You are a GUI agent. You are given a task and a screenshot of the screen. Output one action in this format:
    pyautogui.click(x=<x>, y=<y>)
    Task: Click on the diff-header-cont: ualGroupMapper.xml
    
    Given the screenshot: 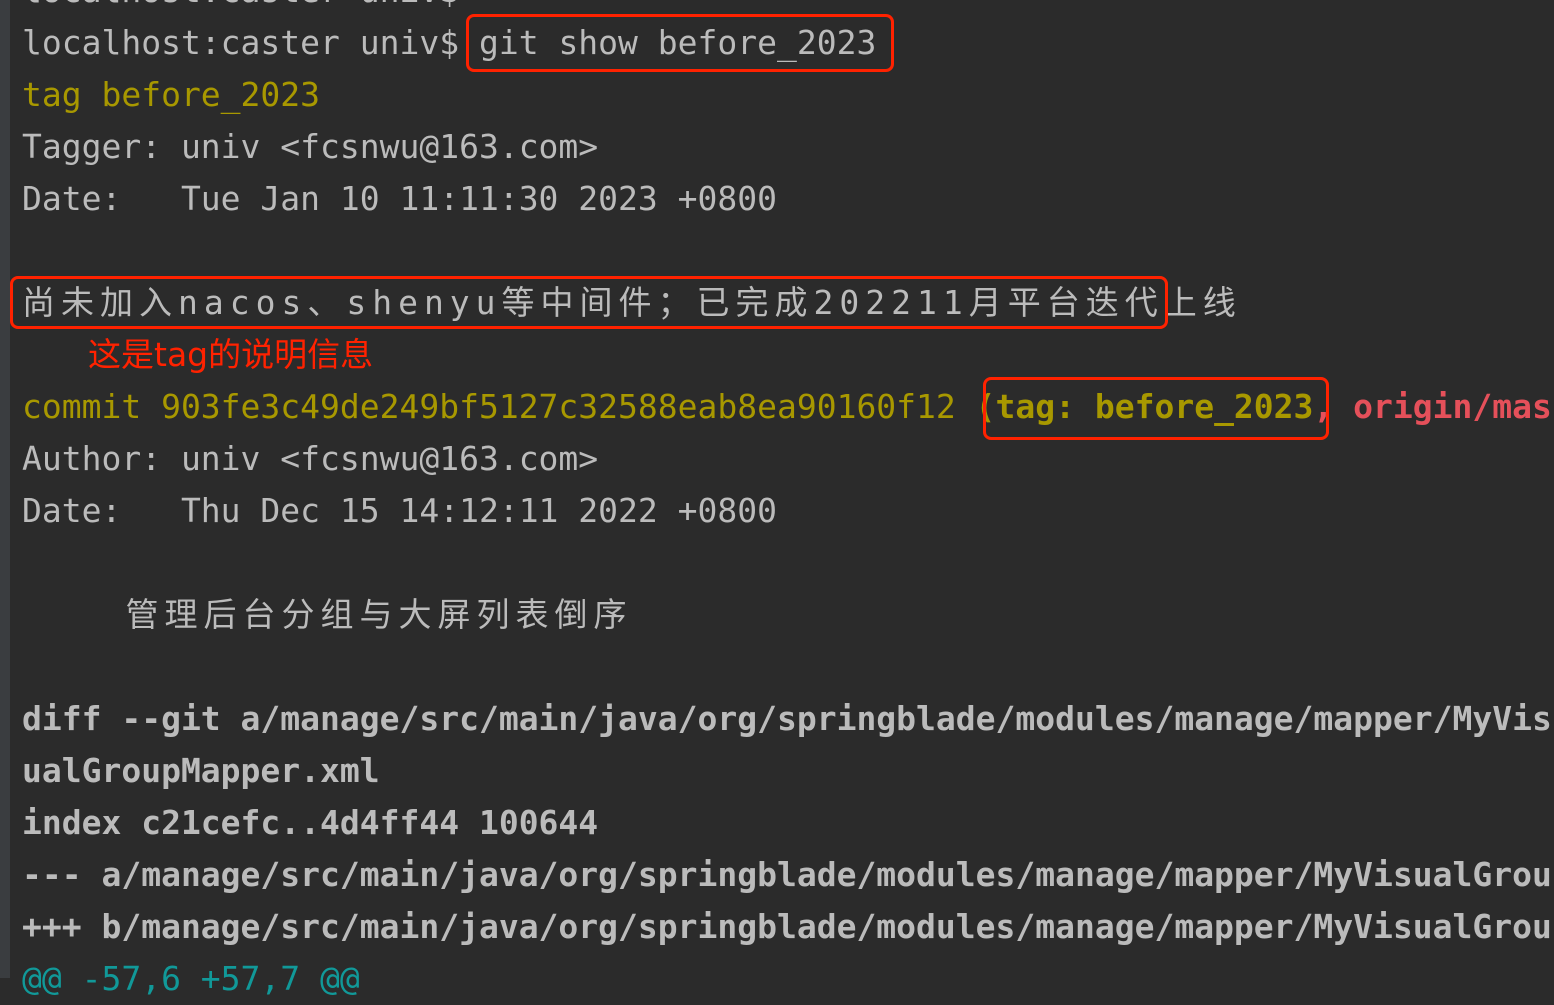 What is the action you would take?
    pyautogui.click(x=201, y=770)
    